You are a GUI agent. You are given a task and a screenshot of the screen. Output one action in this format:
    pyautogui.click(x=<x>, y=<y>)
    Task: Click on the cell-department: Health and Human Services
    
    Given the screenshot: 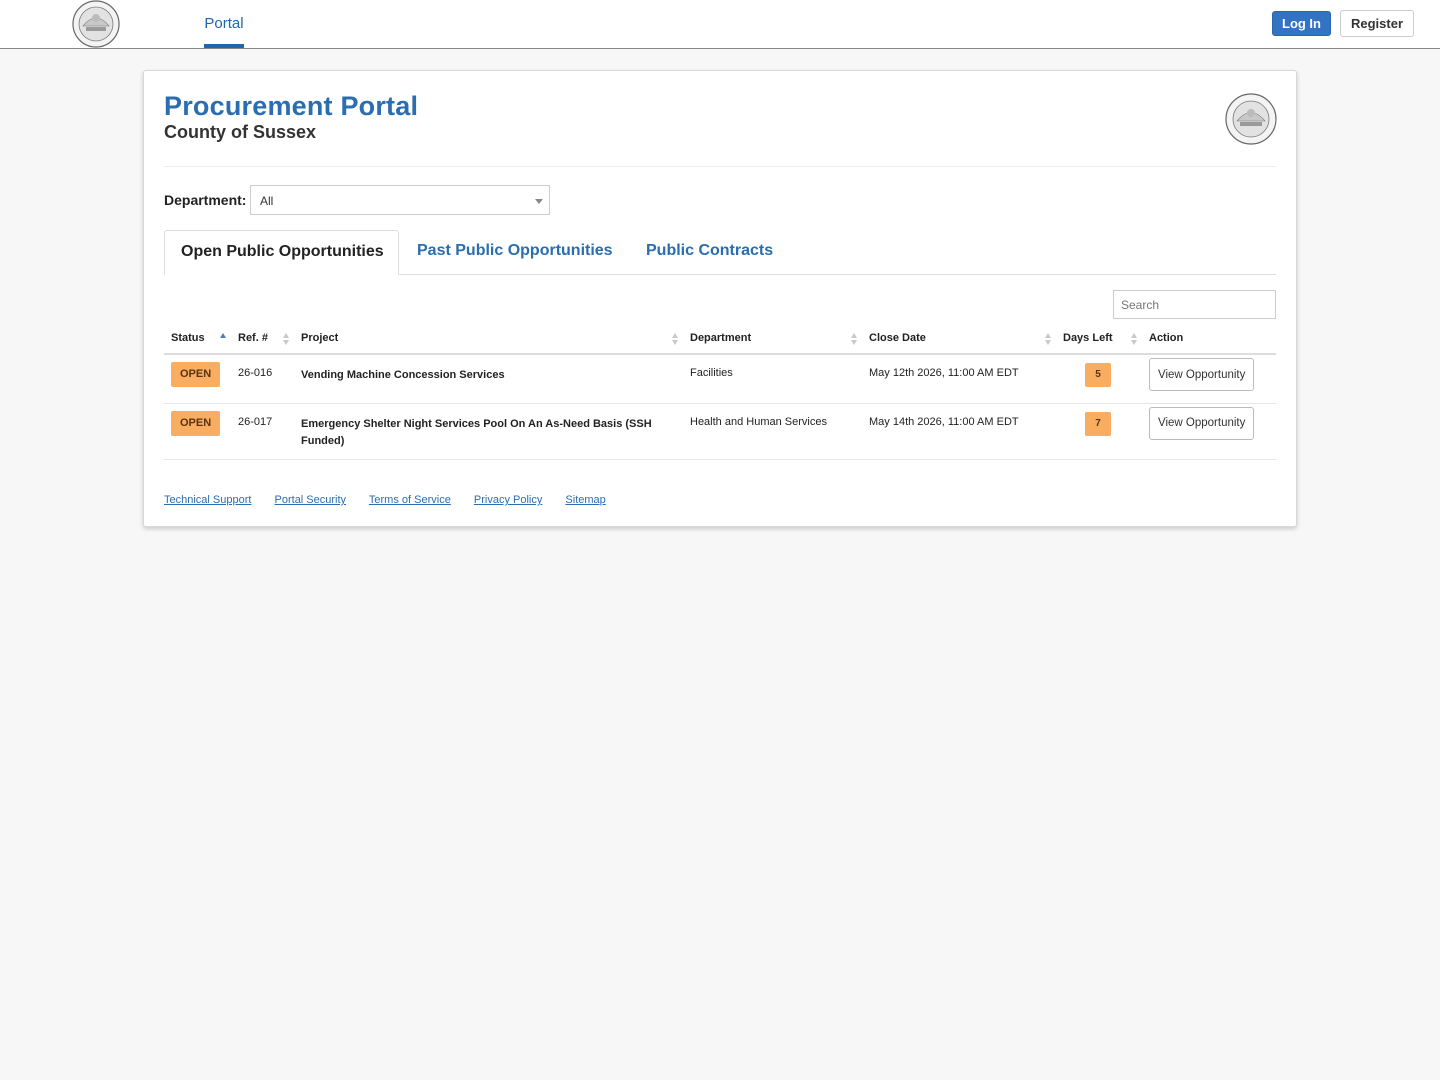 What is the action you would take?
    pyautogui.click(x=772, y=431)
    